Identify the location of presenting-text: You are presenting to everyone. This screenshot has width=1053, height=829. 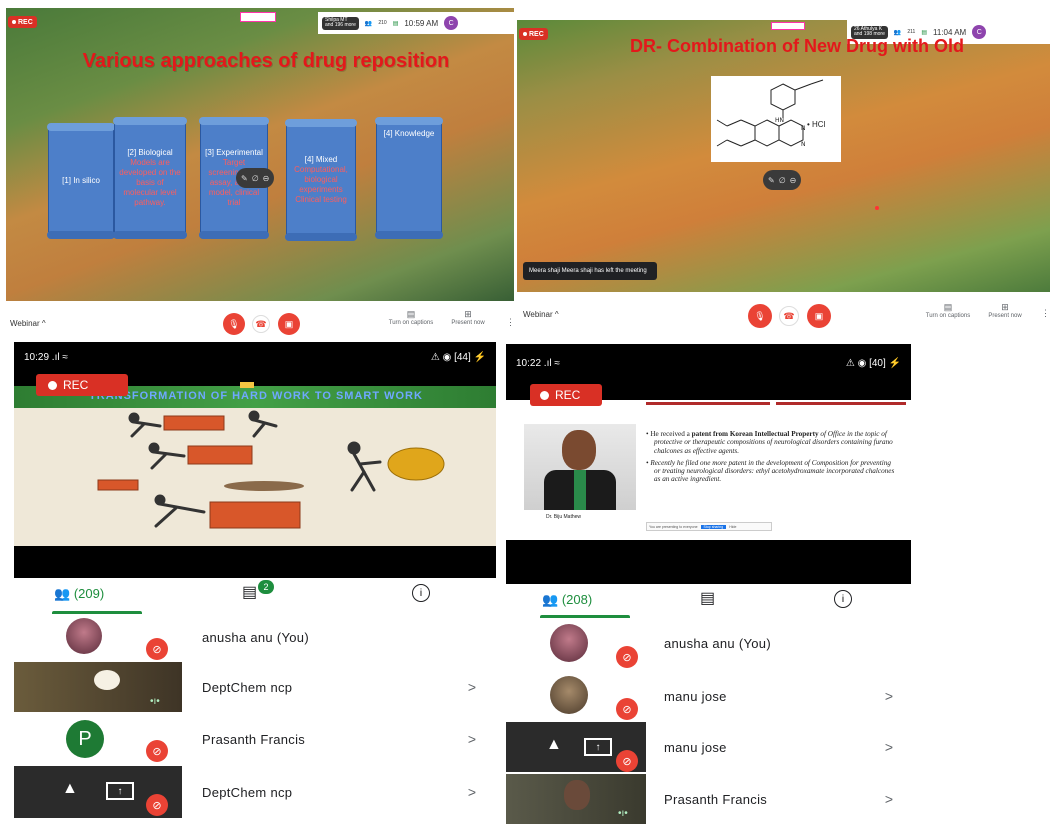
(673, 526).